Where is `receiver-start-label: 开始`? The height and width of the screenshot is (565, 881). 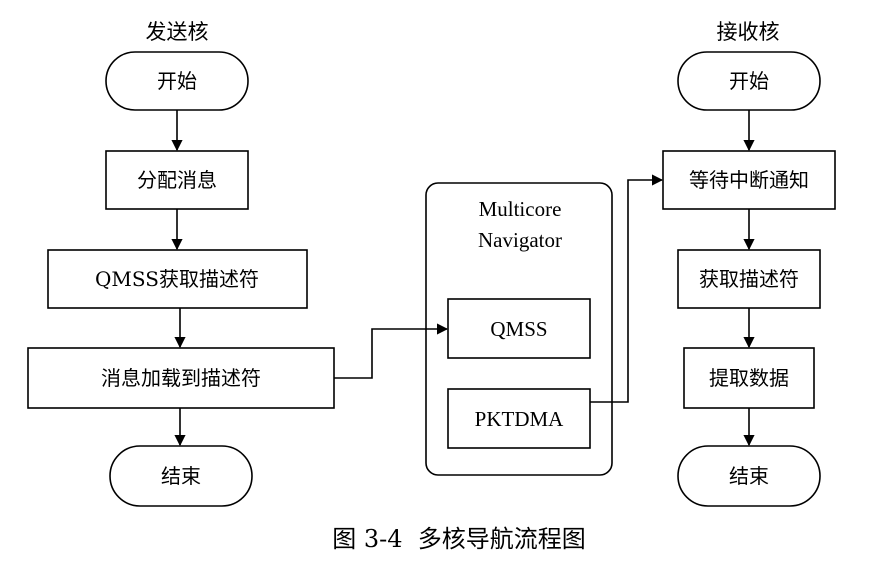 receiver-start-label: 开始 is located at coordinates (749, 81).